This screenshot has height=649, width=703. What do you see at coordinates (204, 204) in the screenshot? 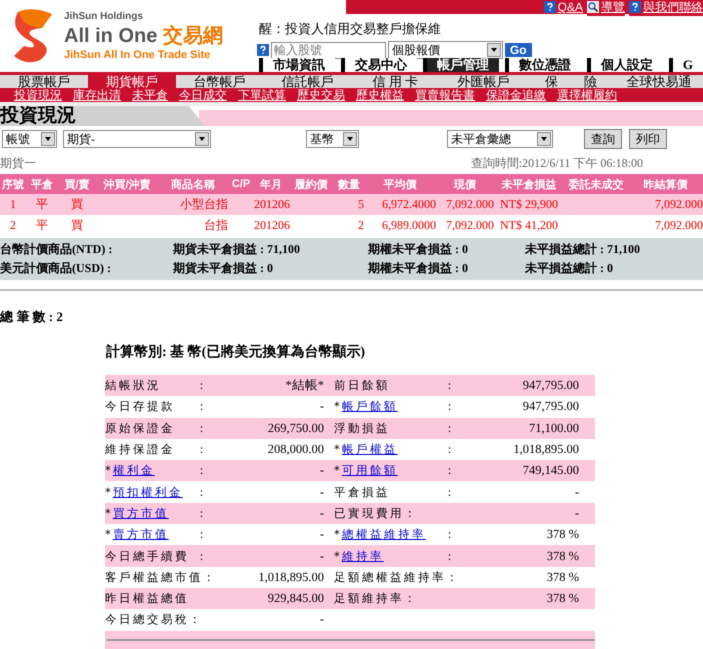
I see `table-cell: 小型台指` at bounding box center [204, 204].